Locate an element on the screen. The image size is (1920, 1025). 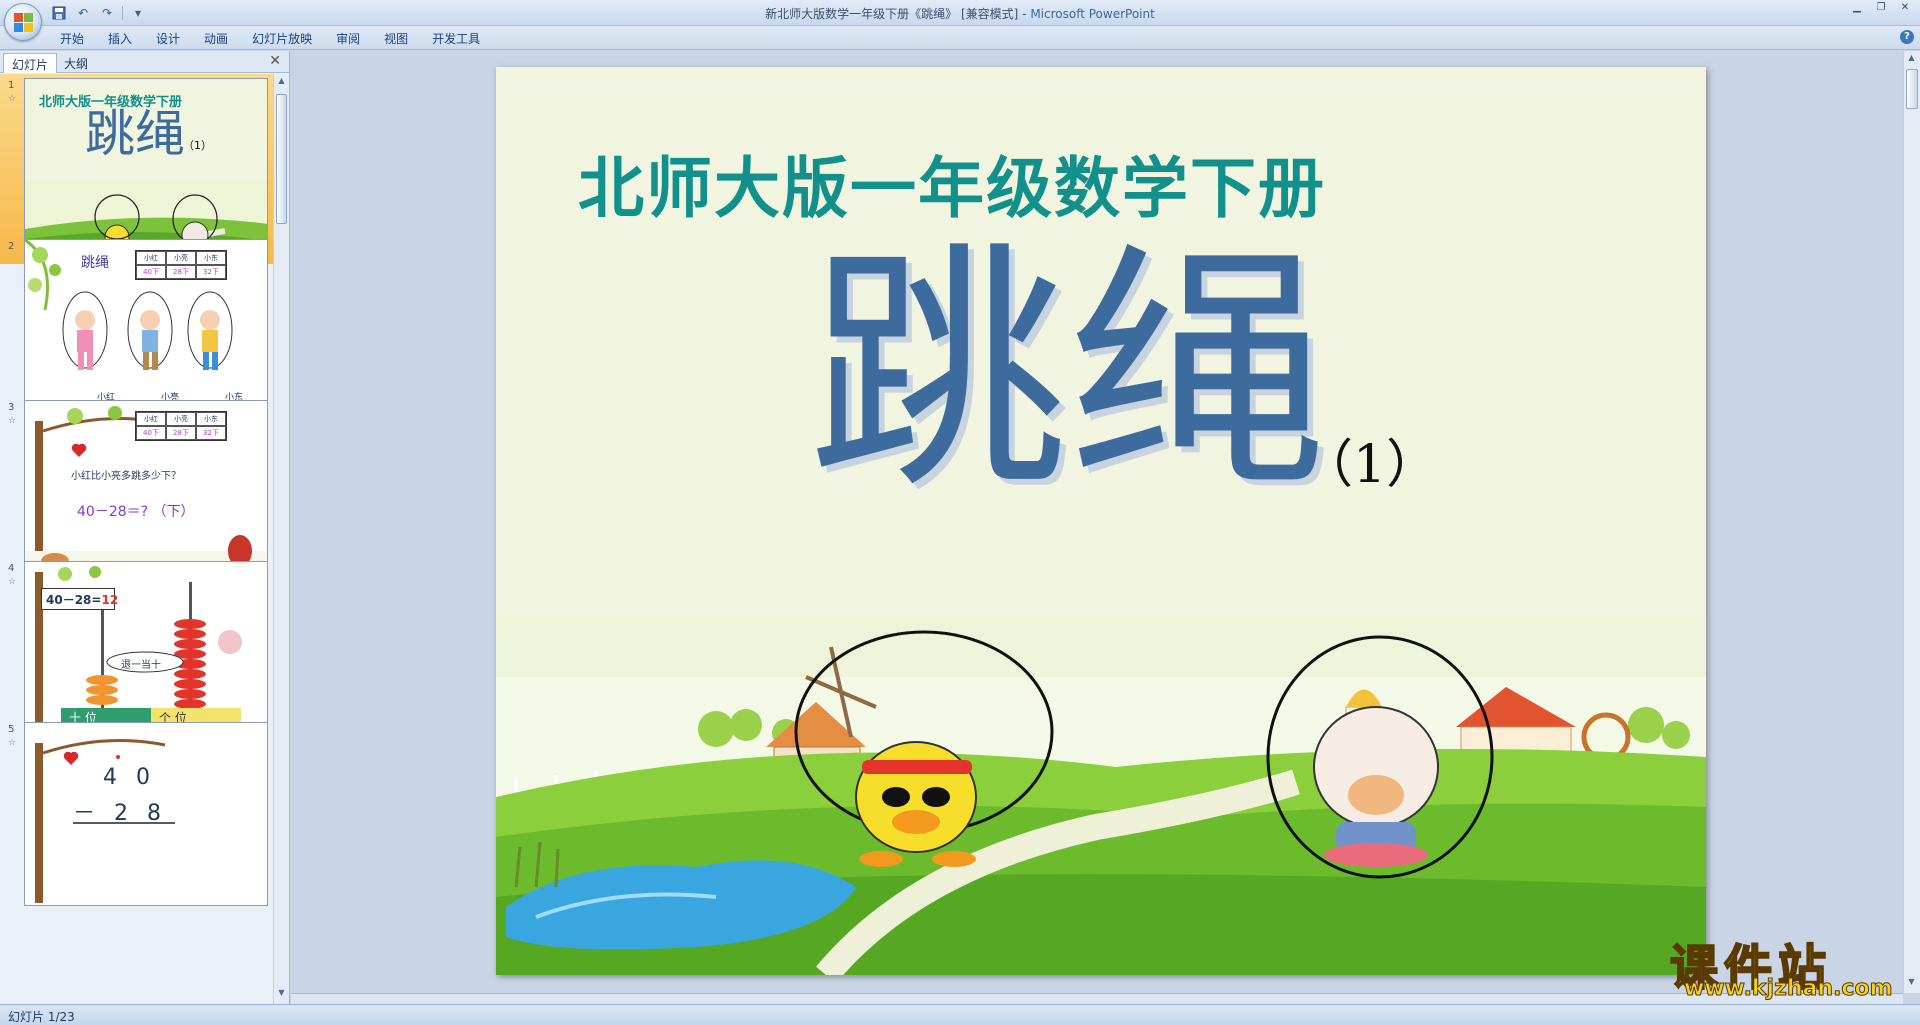
slides-pane-scrollbar: ▲ ▼ is located at coordinates (281, 539).